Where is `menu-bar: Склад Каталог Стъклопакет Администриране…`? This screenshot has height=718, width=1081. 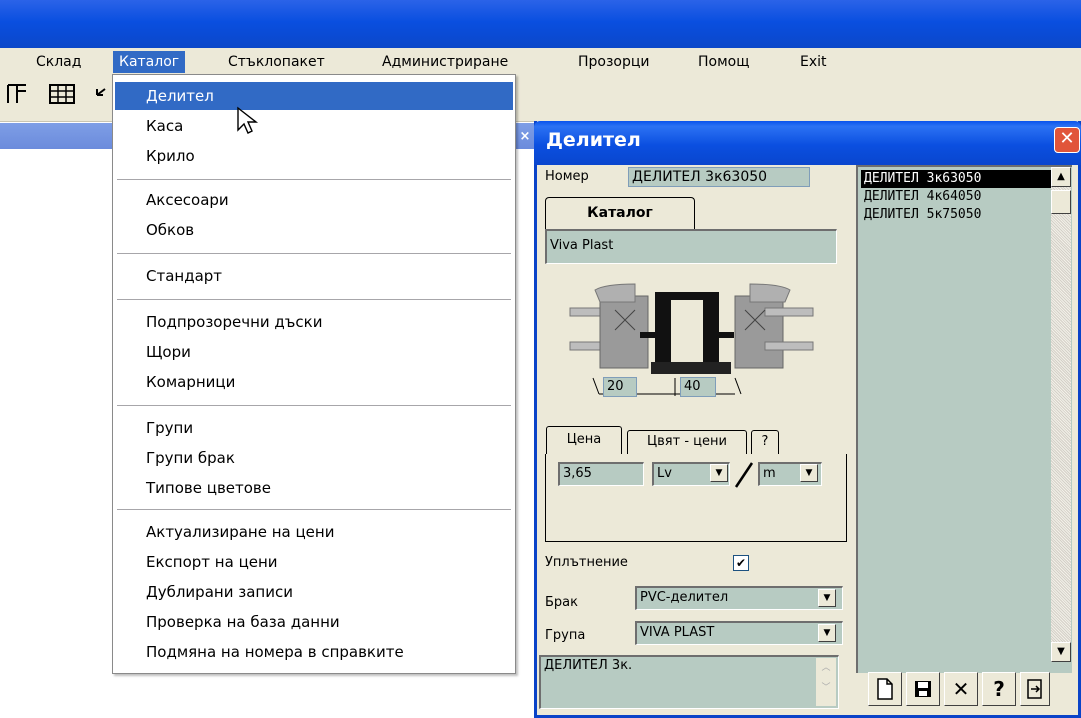 menu-bar: Склад Каталог Стъклопакет Администриране… is located at coordinates (540, 61).